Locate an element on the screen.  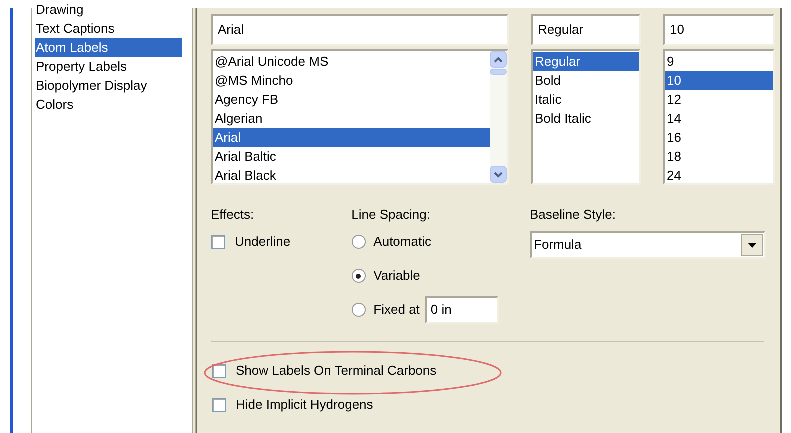
sidebar-item: Property Labels is located at coordinates (108, 66).